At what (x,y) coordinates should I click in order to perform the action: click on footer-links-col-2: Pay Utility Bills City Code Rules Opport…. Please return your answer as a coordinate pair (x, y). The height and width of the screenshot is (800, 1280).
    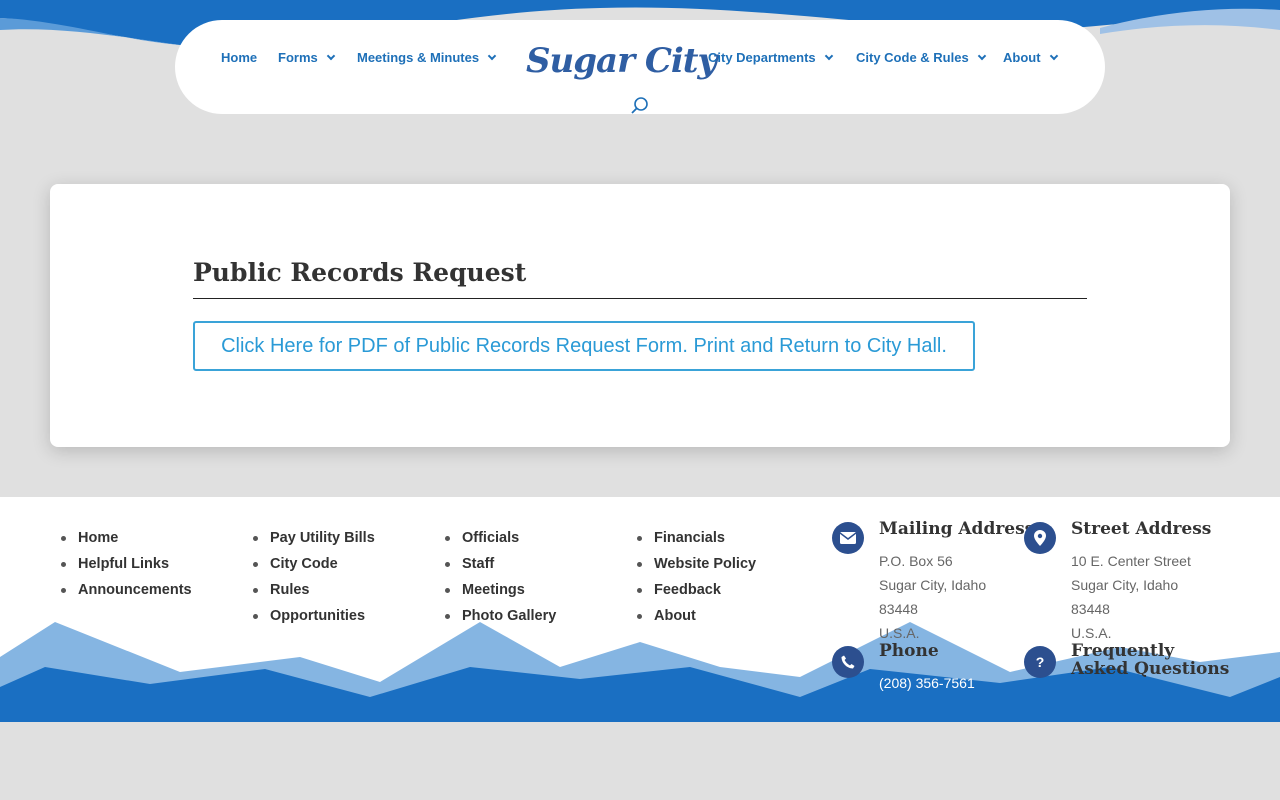
    Looking at the image, I should click on (314, 577).